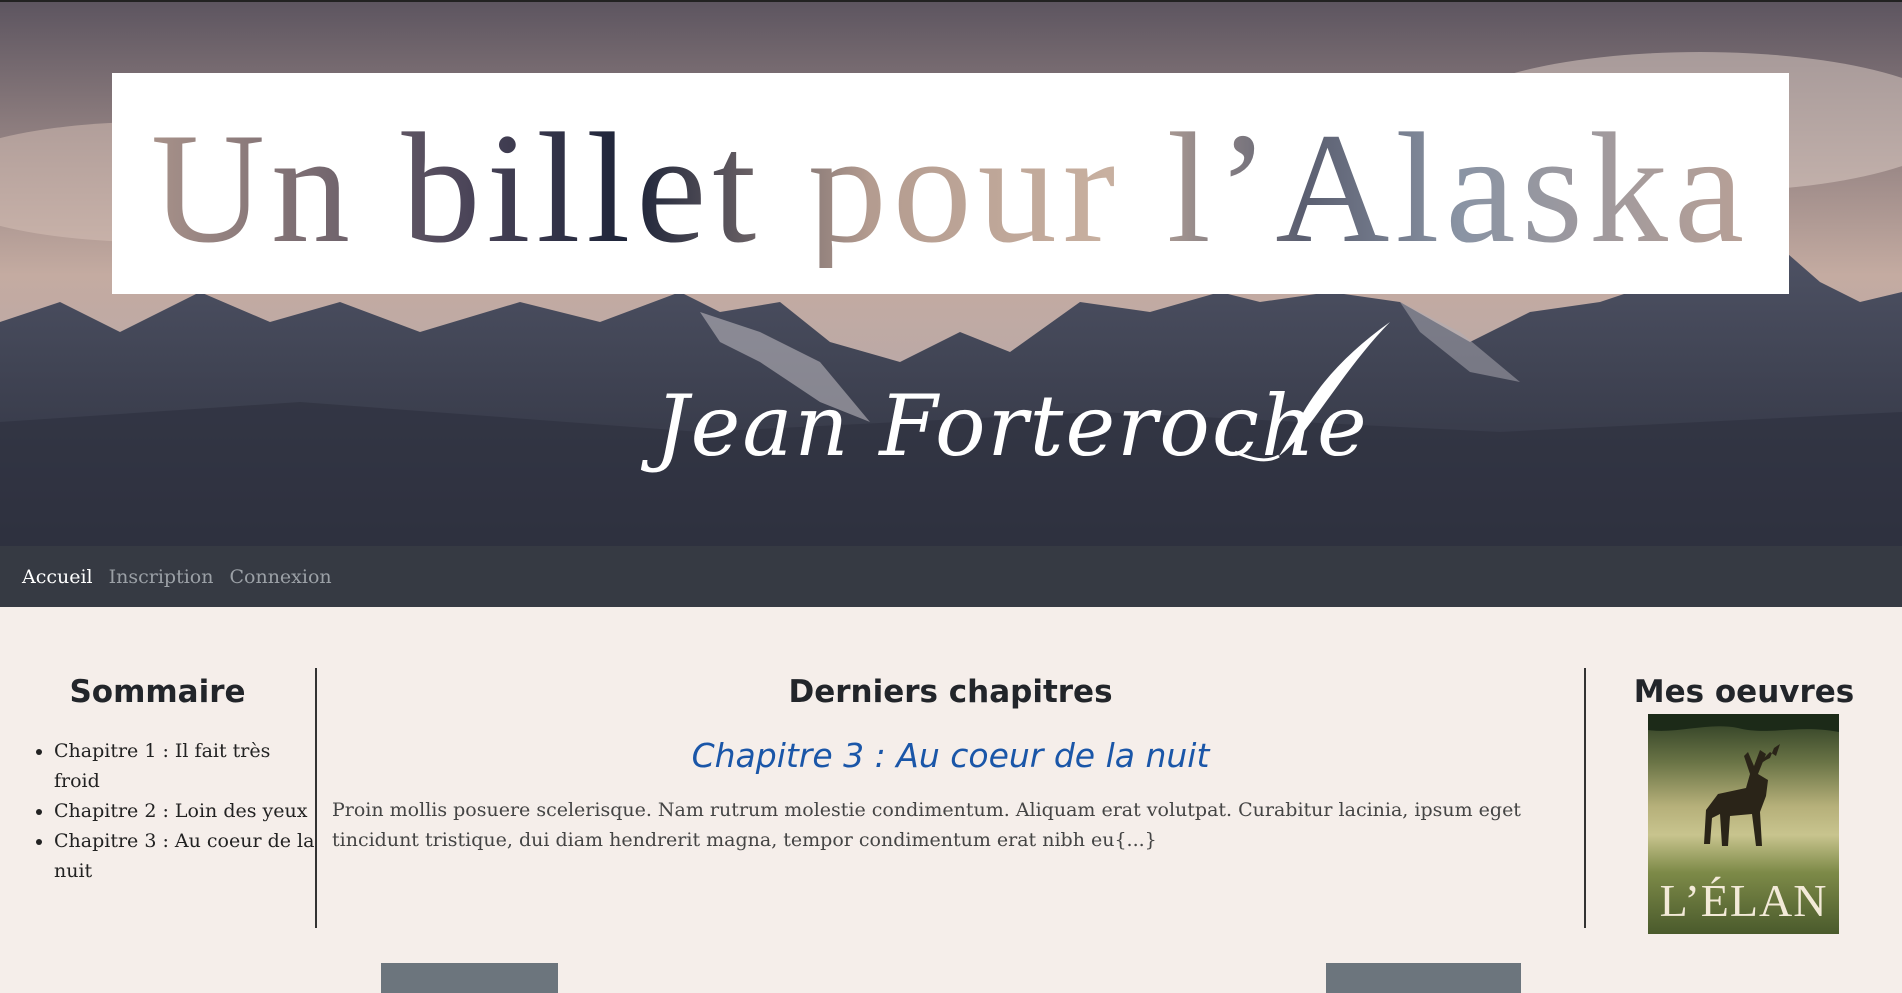 This screenshot has height=993, width=1902. Describe the element at coordinates (1744, 692) in the screenshot. I see `oeuvres-heading: Mes oeuvres` at that location.